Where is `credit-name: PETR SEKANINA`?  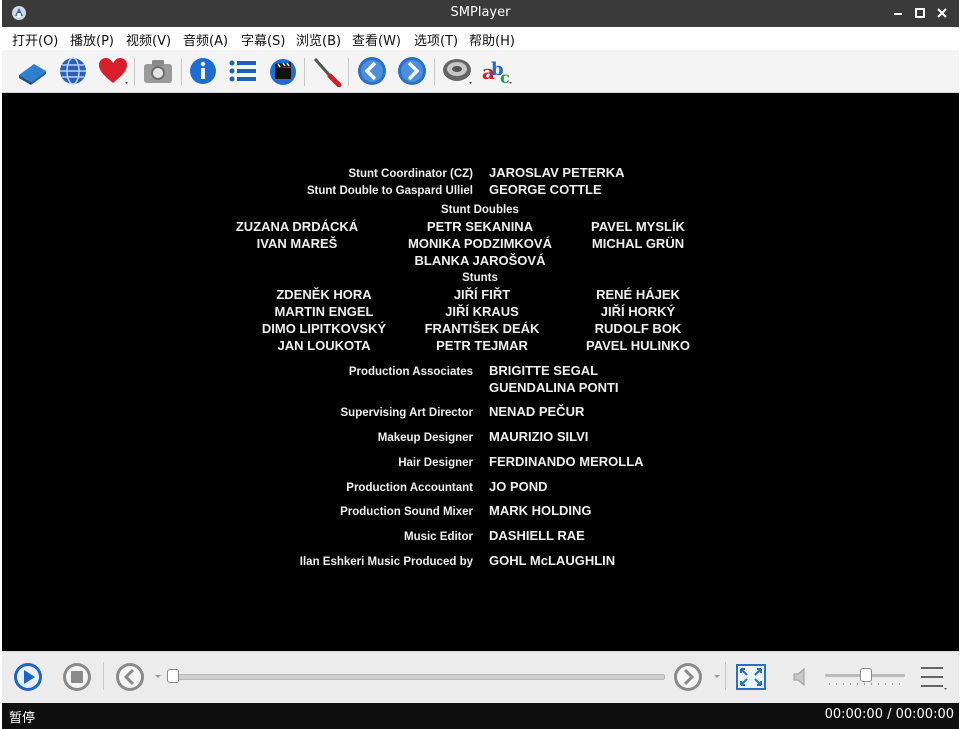
credit-name: PETR SEKANINA is located at coordinates (480, 226).